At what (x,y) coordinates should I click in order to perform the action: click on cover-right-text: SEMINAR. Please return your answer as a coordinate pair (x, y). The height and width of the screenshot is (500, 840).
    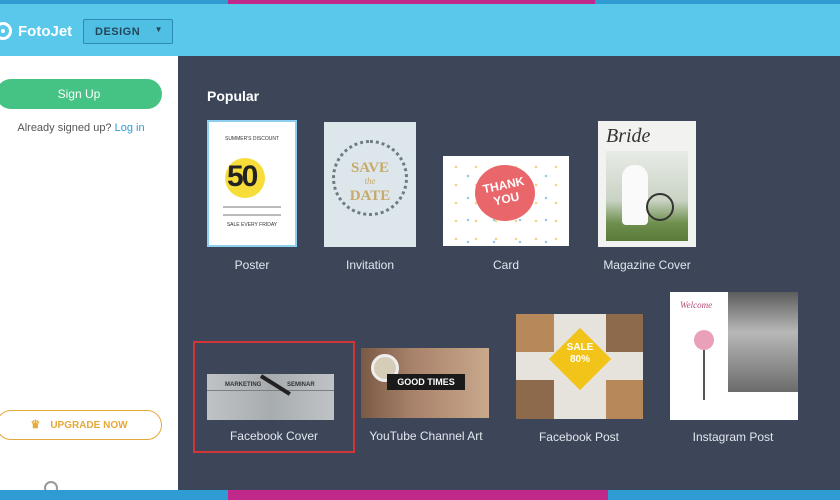
    Looking at the image, I should click on (301, 385).